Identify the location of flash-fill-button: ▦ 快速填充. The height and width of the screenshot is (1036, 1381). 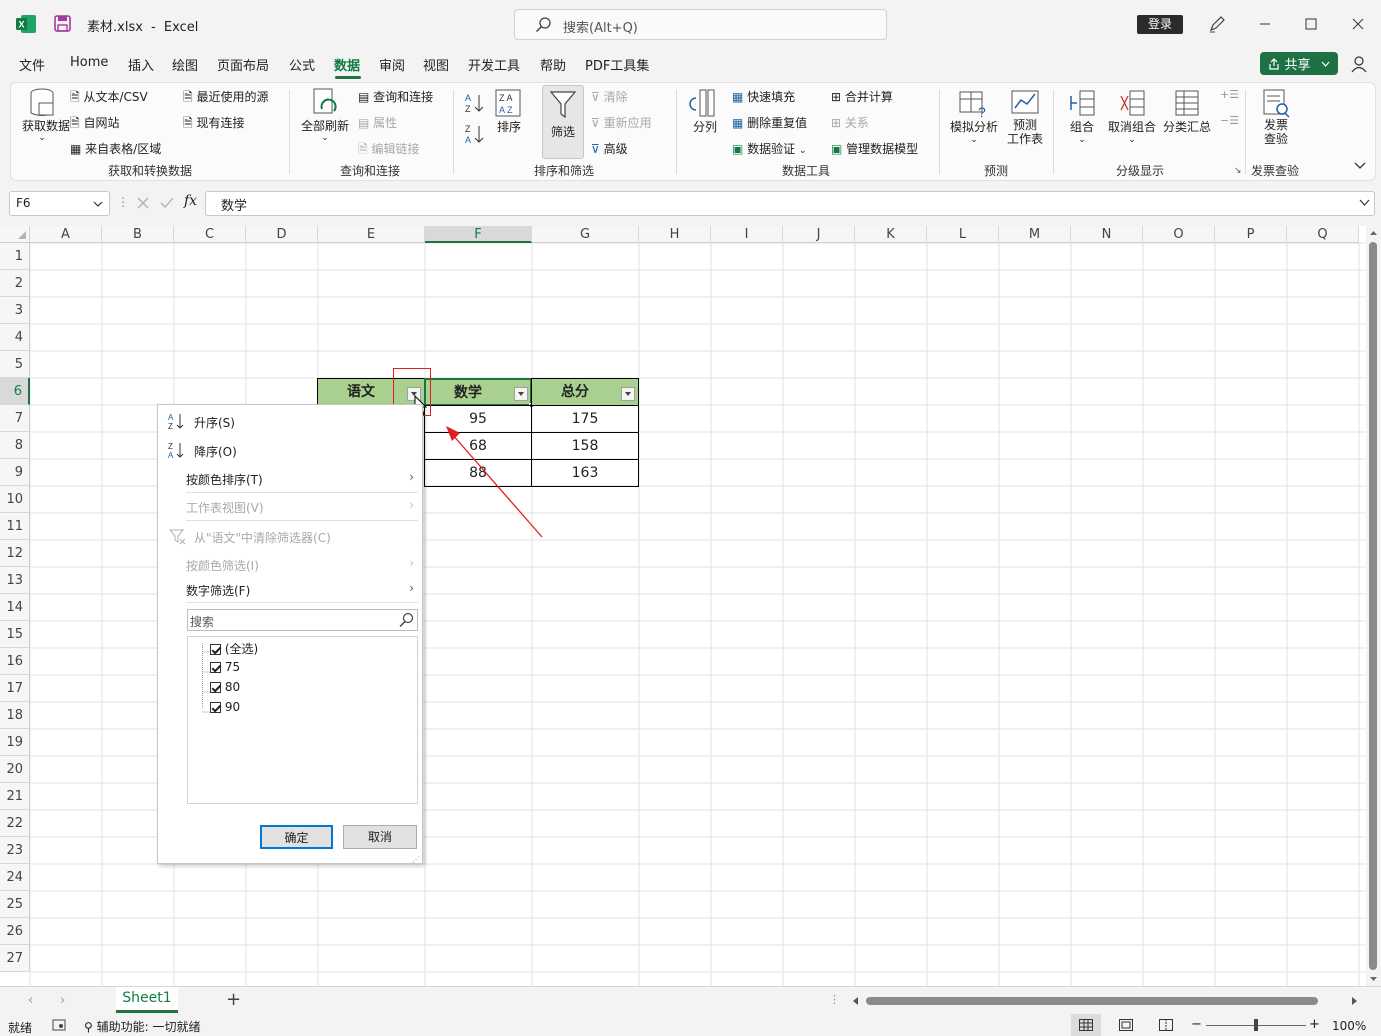
(763, 96).